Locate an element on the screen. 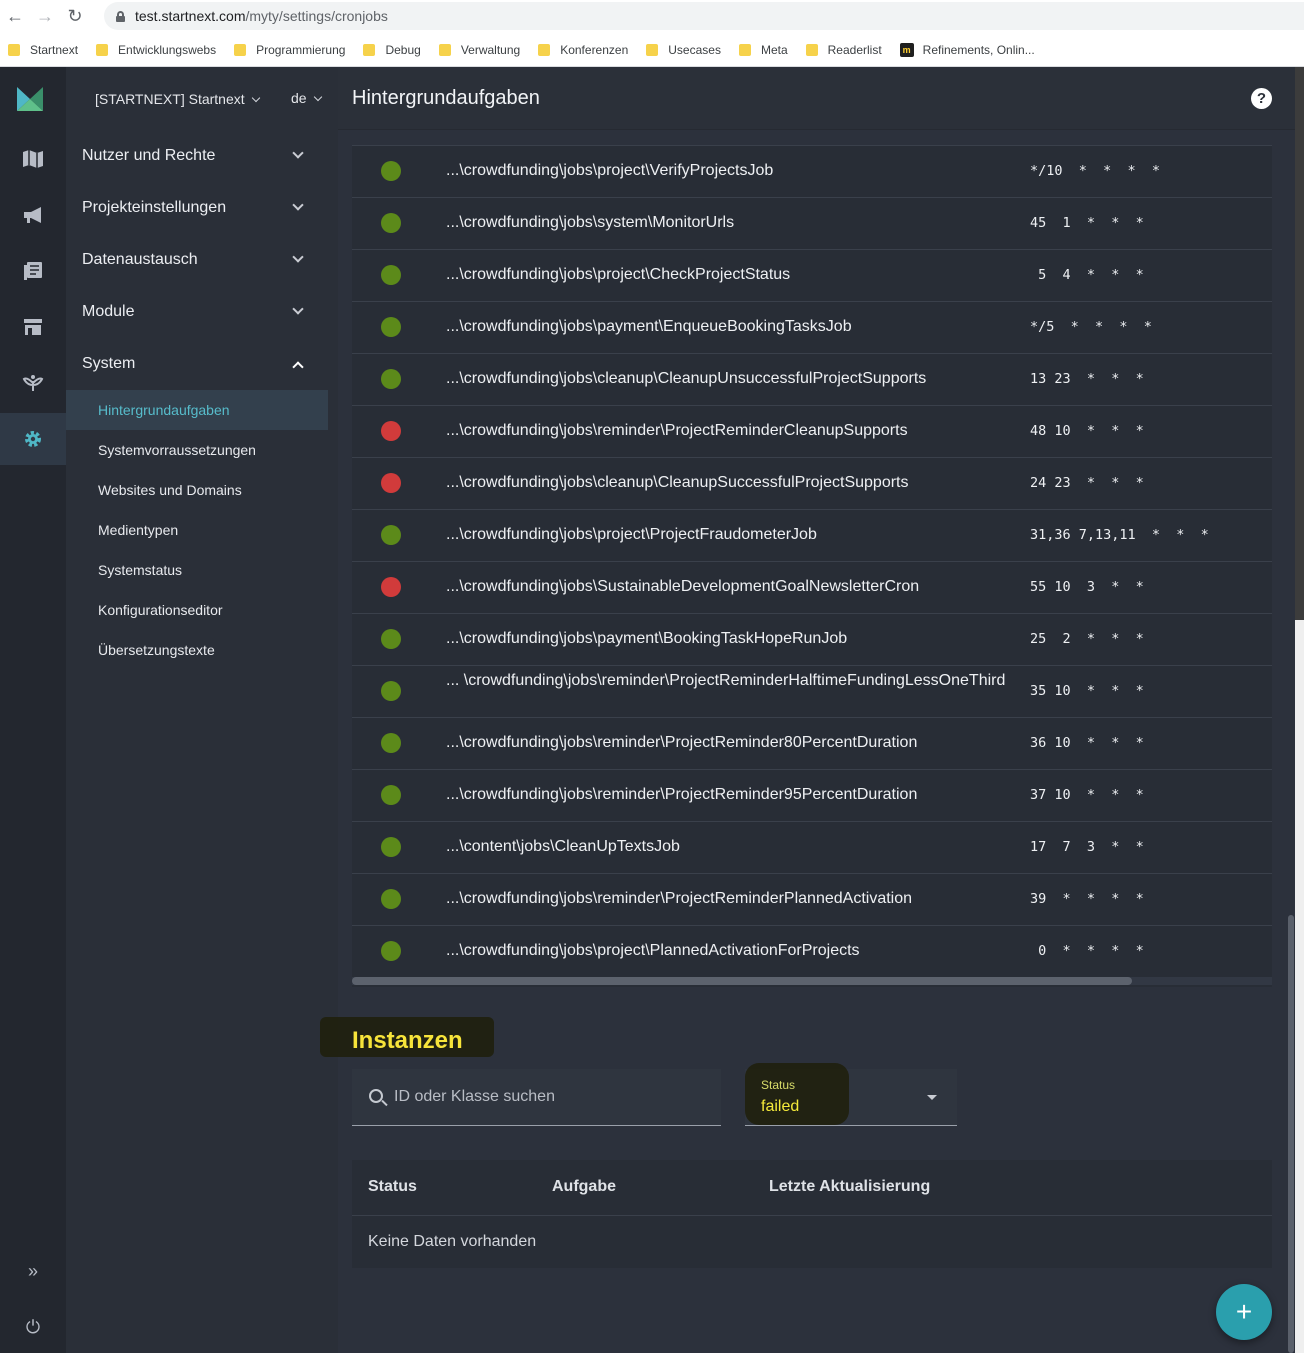  job-cron-expression: 25 2 * * * is located at coordinates (1087, 639).